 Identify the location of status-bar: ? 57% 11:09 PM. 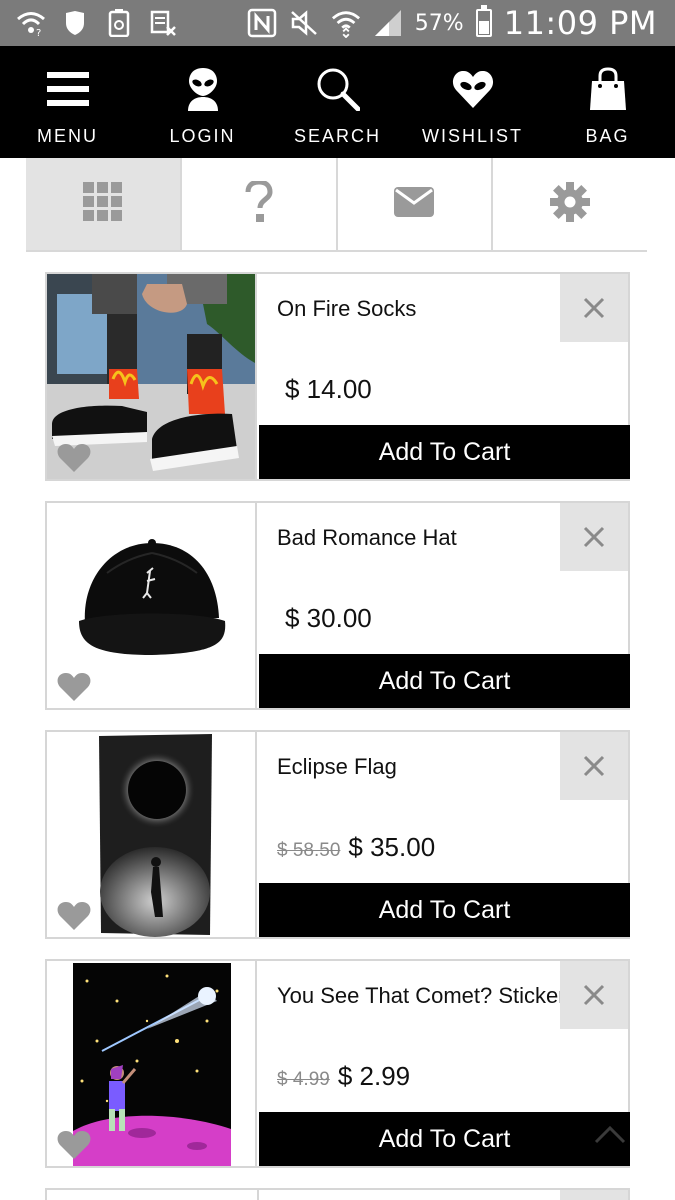
(337, 23).